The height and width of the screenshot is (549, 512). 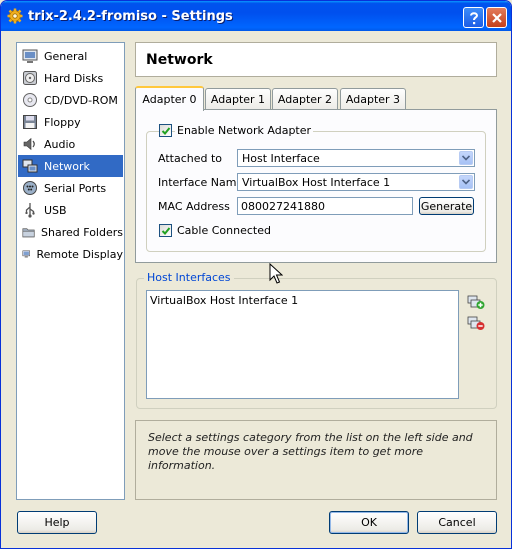 I want to click on mouse-cursor-icon, so click(x=276, y=273).